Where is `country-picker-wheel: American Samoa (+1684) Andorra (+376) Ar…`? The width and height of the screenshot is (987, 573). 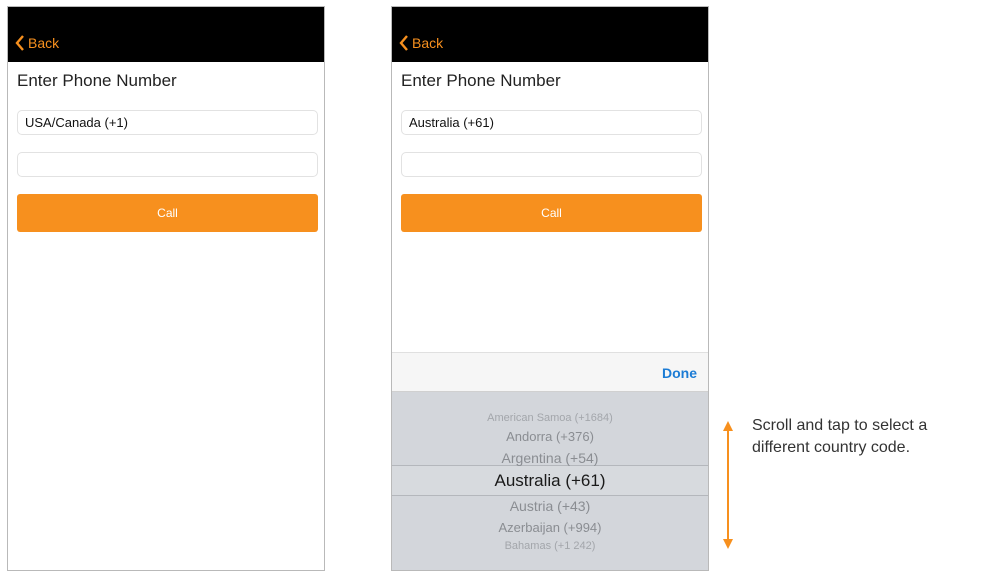
country-picker-wheel: American Samoa (+1684) Andorra (+376) Ar… is located at coordinates (550, 481).